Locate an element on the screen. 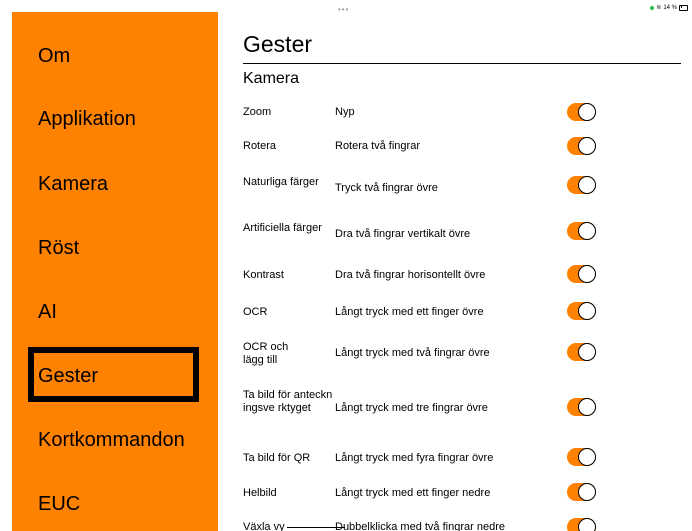 The image size is (692, 531). green-dot-icon is located at coordinates (652, 7).